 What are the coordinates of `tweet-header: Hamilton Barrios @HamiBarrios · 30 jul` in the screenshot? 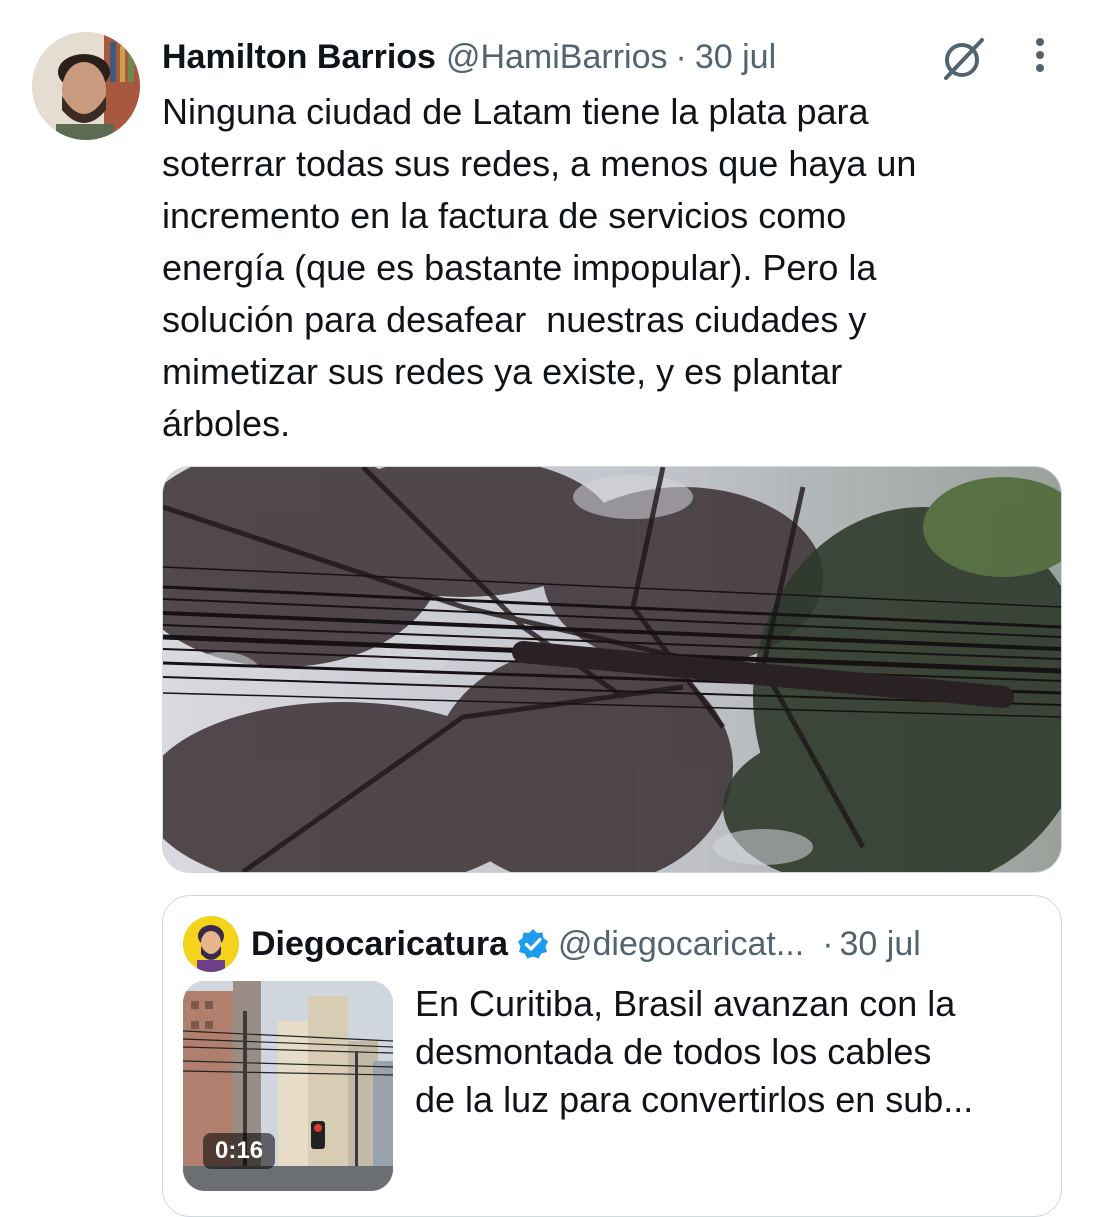 It's located at (552, 57).